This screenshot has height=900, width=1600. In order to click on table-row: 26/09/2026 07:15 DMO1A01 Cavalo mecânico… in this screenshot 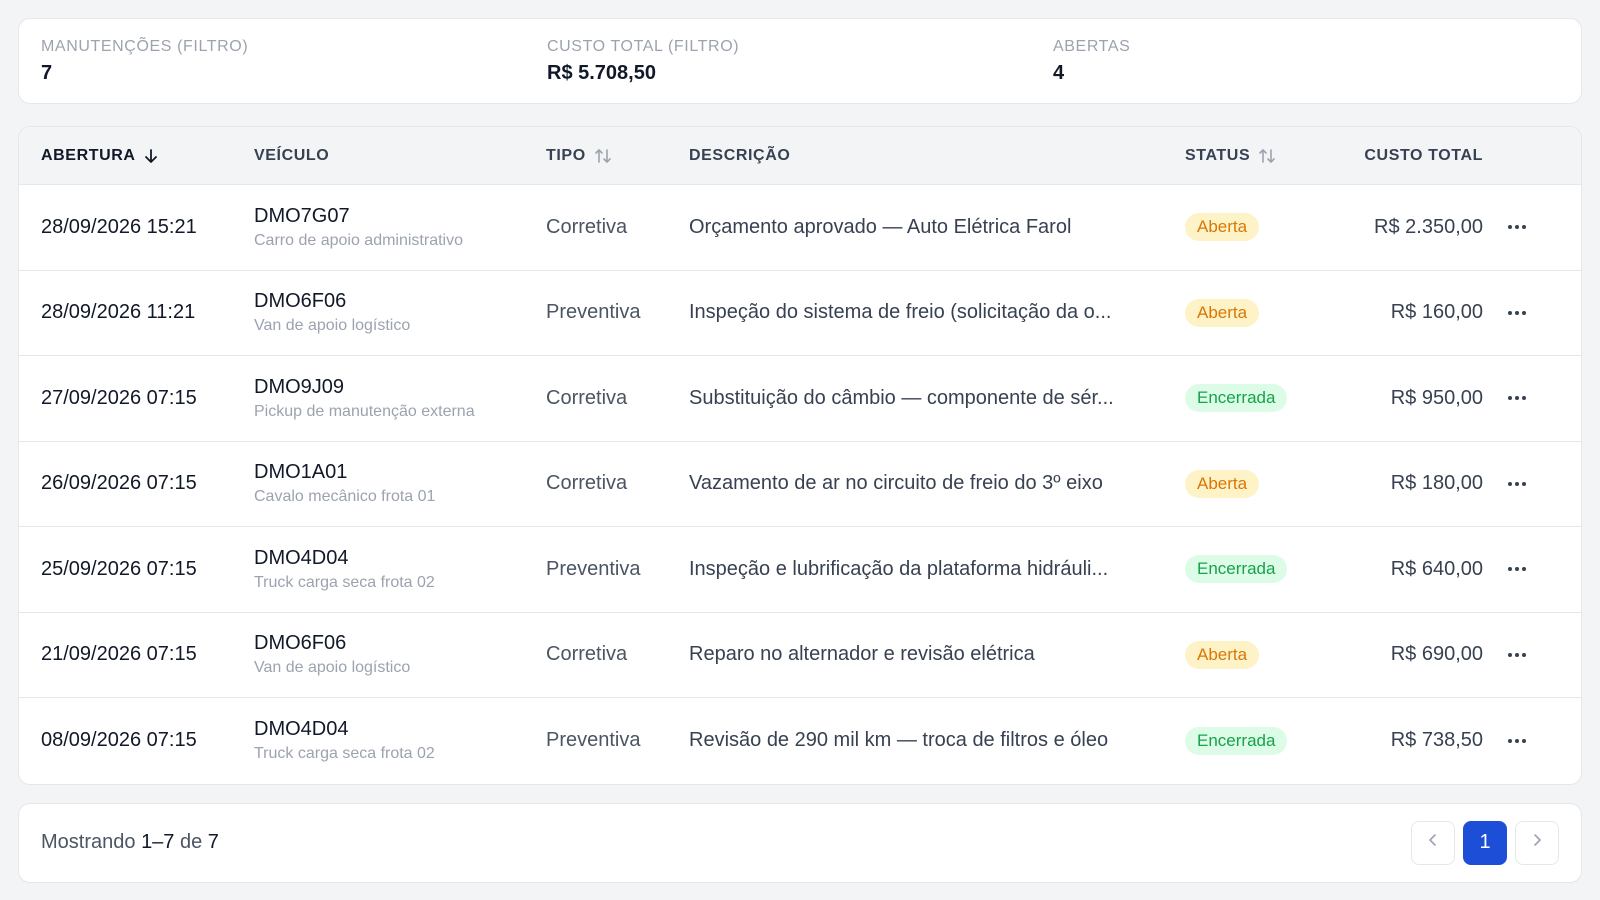, I will do `click(800, 484)`.